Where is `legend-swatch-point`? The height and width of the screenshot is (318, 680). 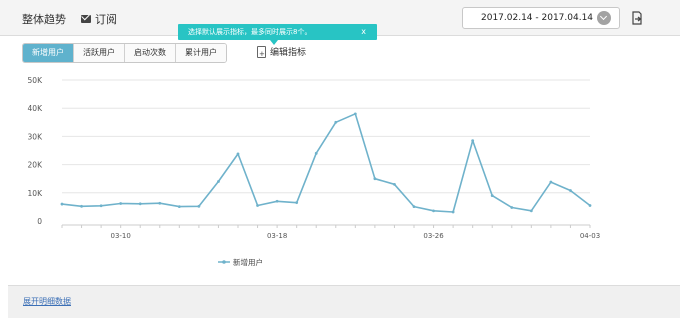 legend-swatch-point is located at coordinates (224, 262).